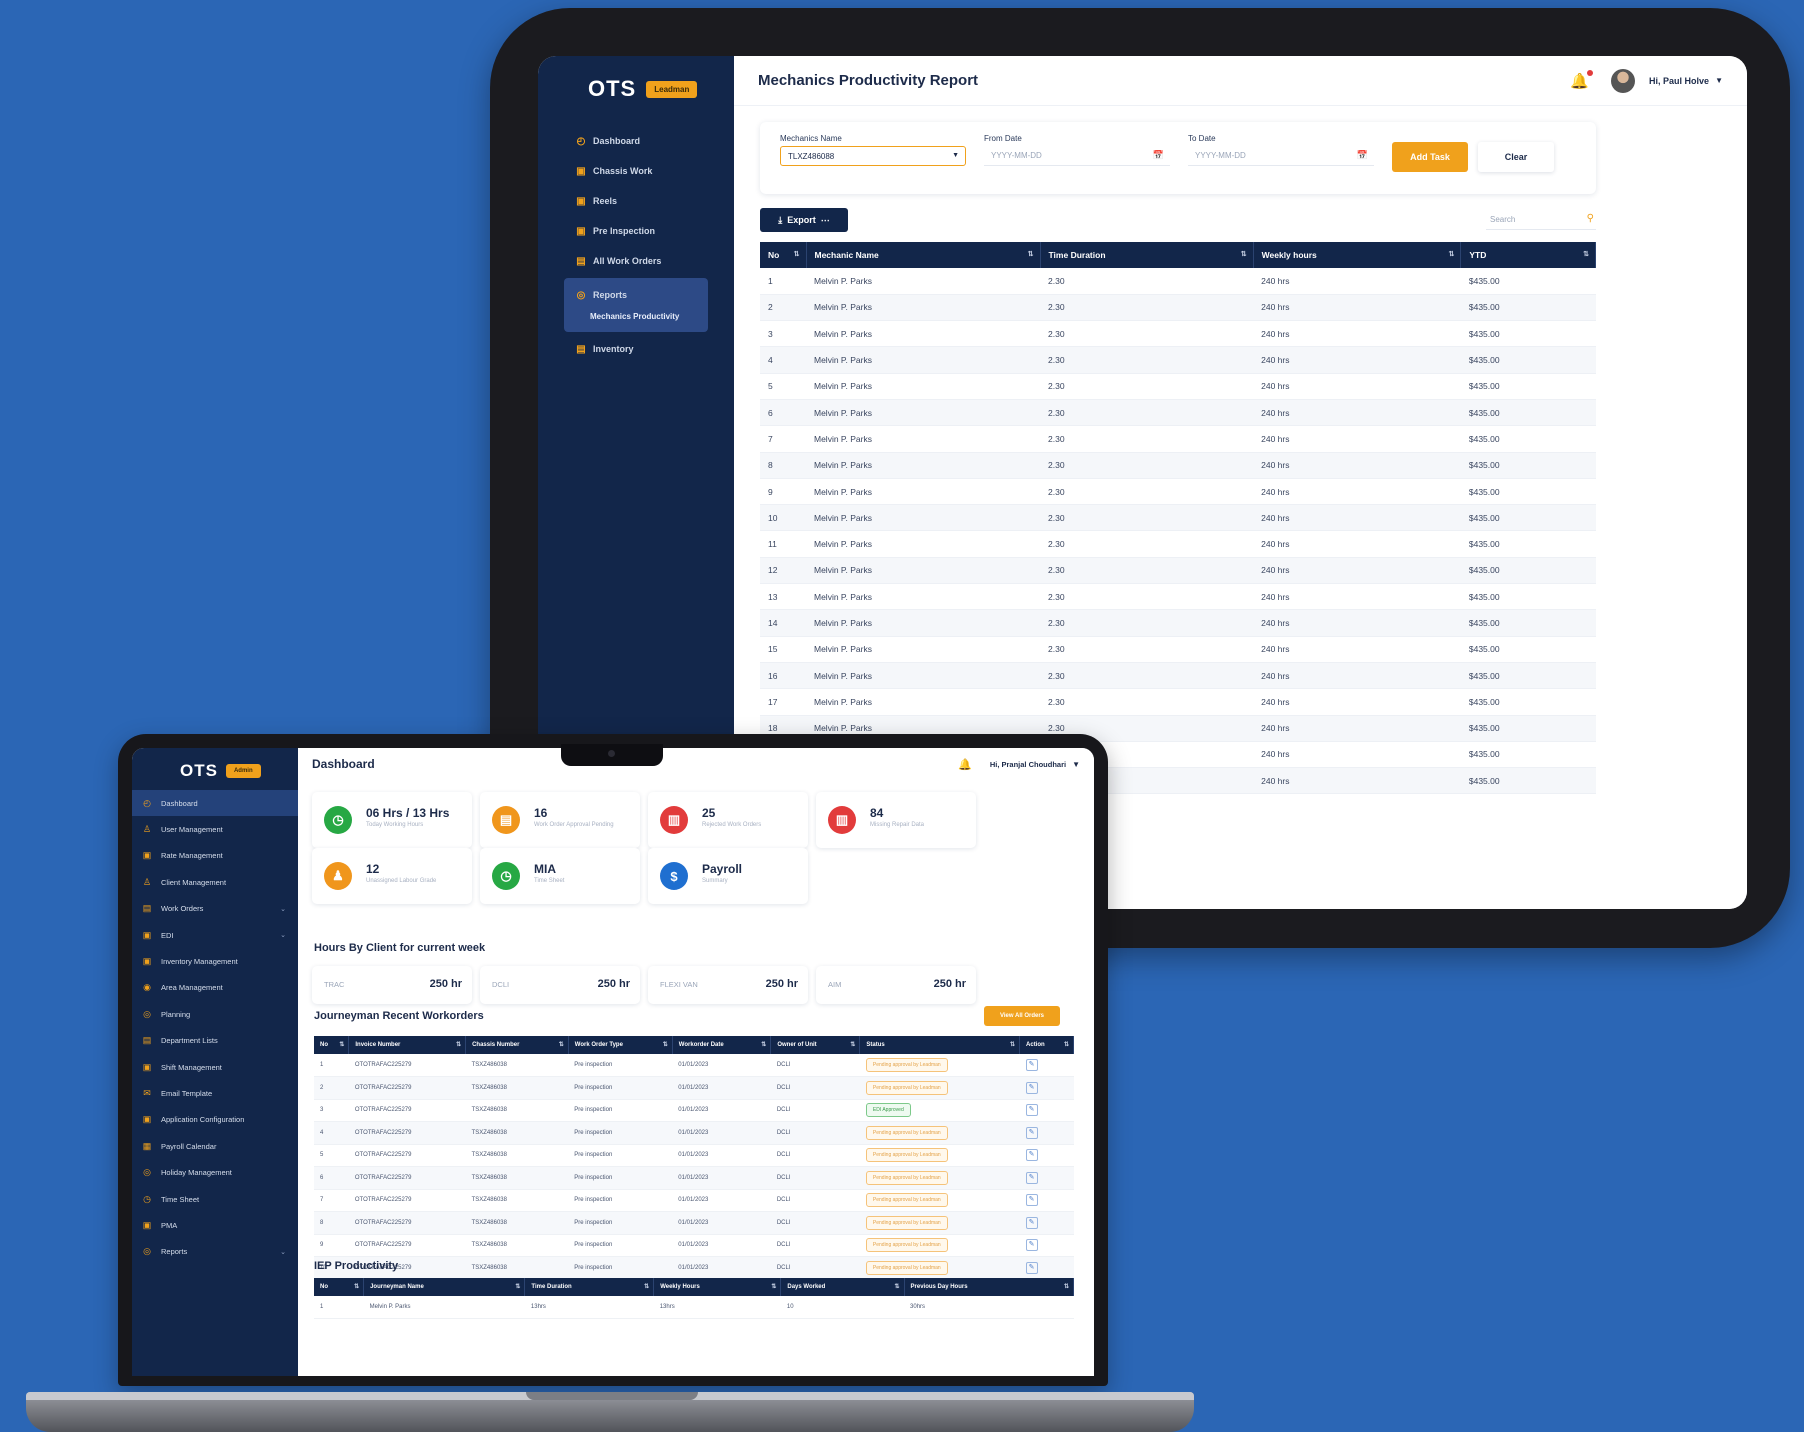  What do you see at coordinates (896, 820) in the screenshot?
I see `stat-card: ▥ 84 Missing Repair Data` at bounding box center [896, 820].